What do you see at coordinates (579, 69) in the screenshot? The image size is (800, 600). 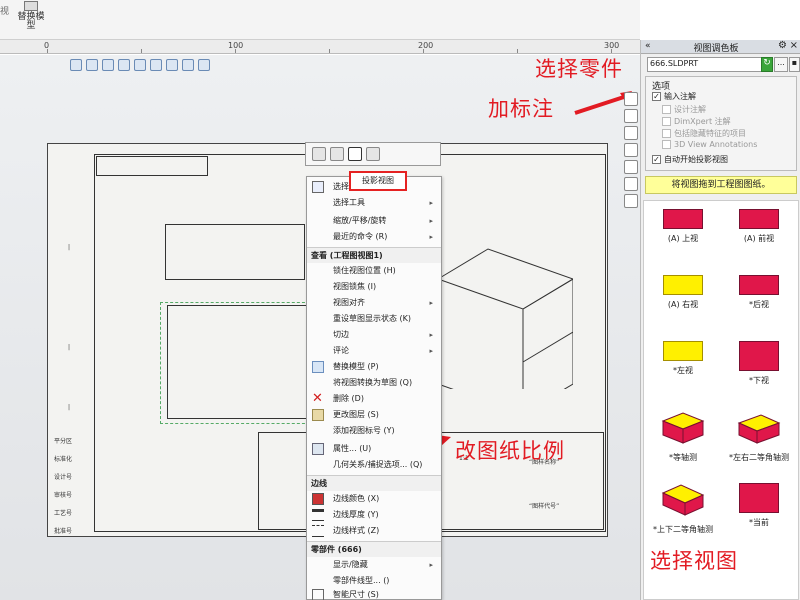 I see `annotation-select-part: 选择零件` at bounding box center [579, 69].